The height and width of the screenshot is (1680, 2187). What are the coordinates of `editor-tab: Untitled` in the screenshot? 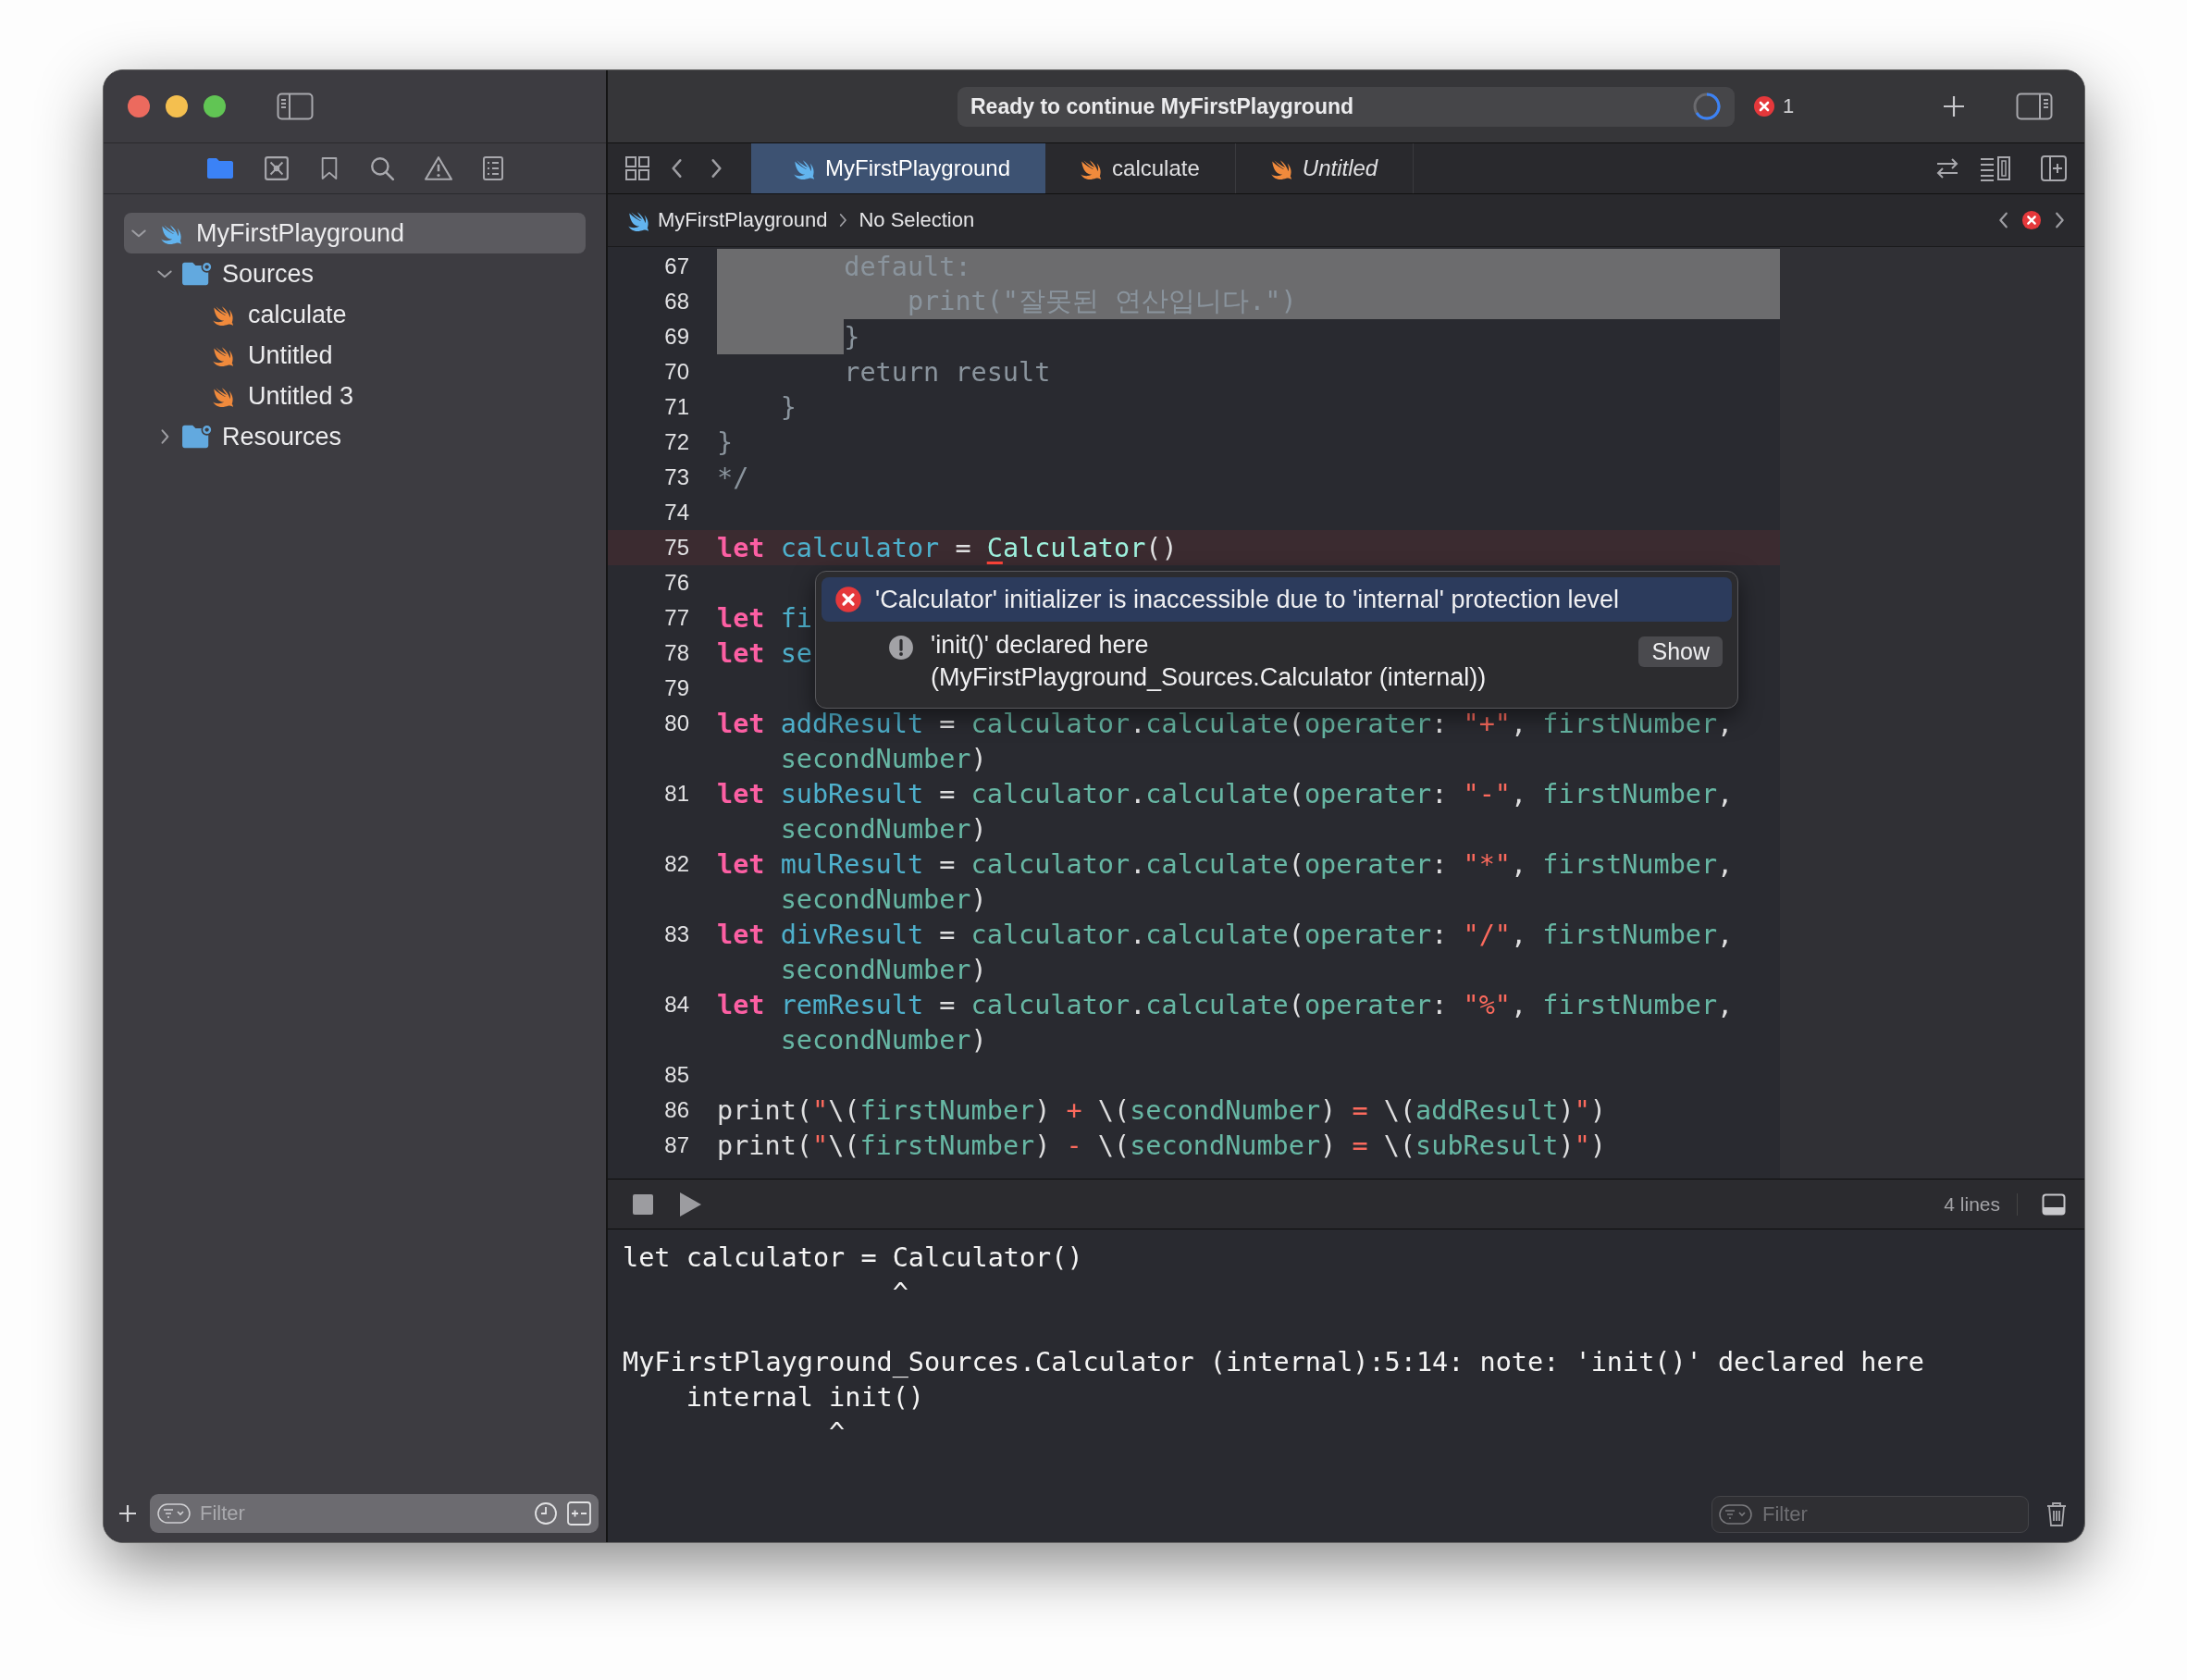 It's located at (1325, 168).